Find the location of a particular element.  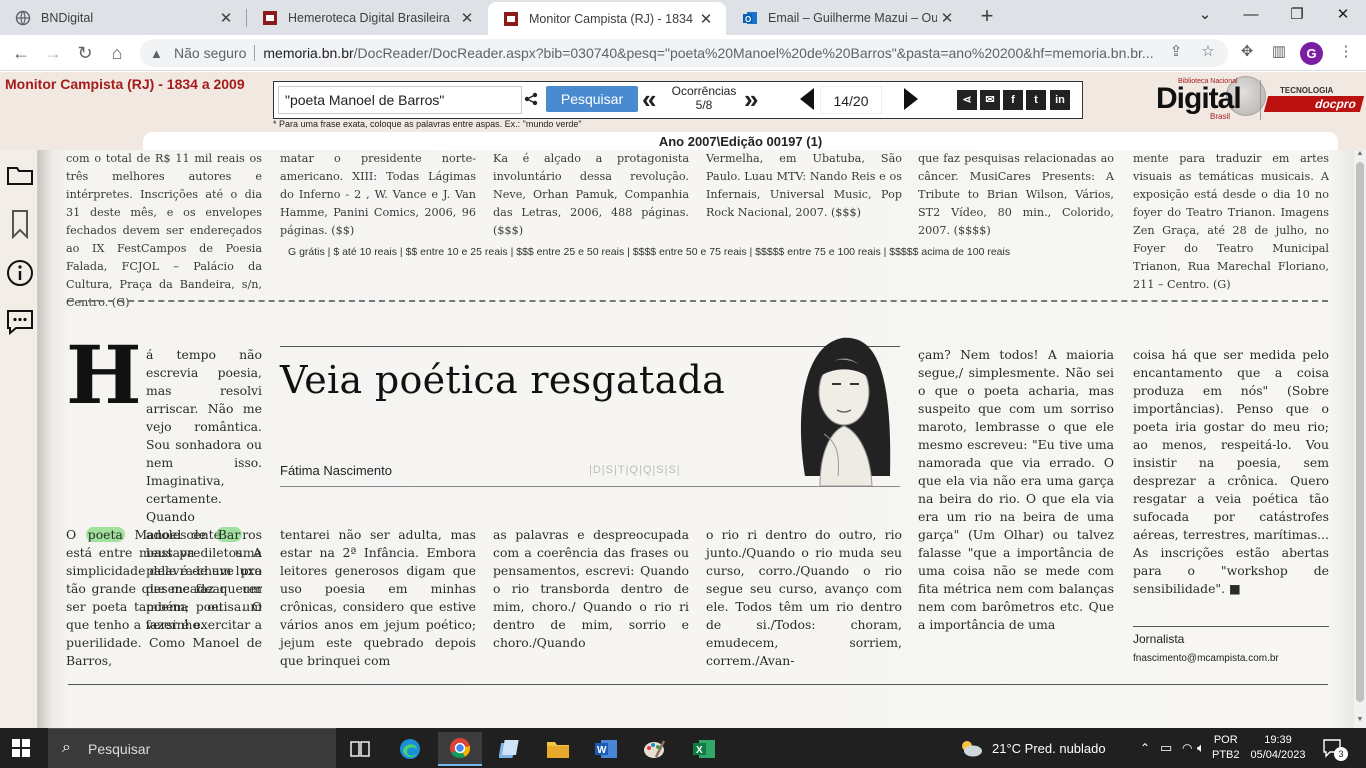

show-hidden-icons: ⌃ is located at coordinates (1145, 748).